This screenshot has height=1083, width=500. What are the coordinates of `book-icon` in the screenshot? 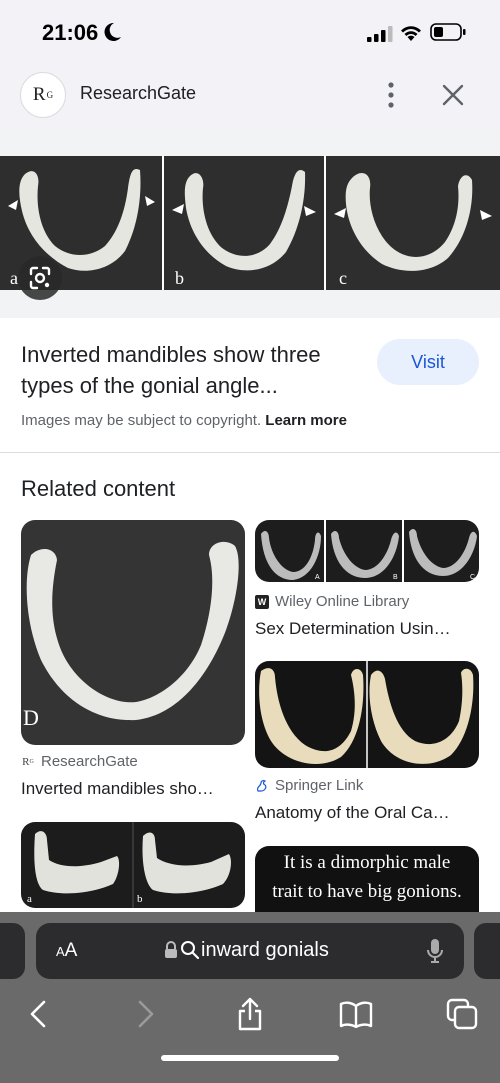 It's located at (356, 1014).